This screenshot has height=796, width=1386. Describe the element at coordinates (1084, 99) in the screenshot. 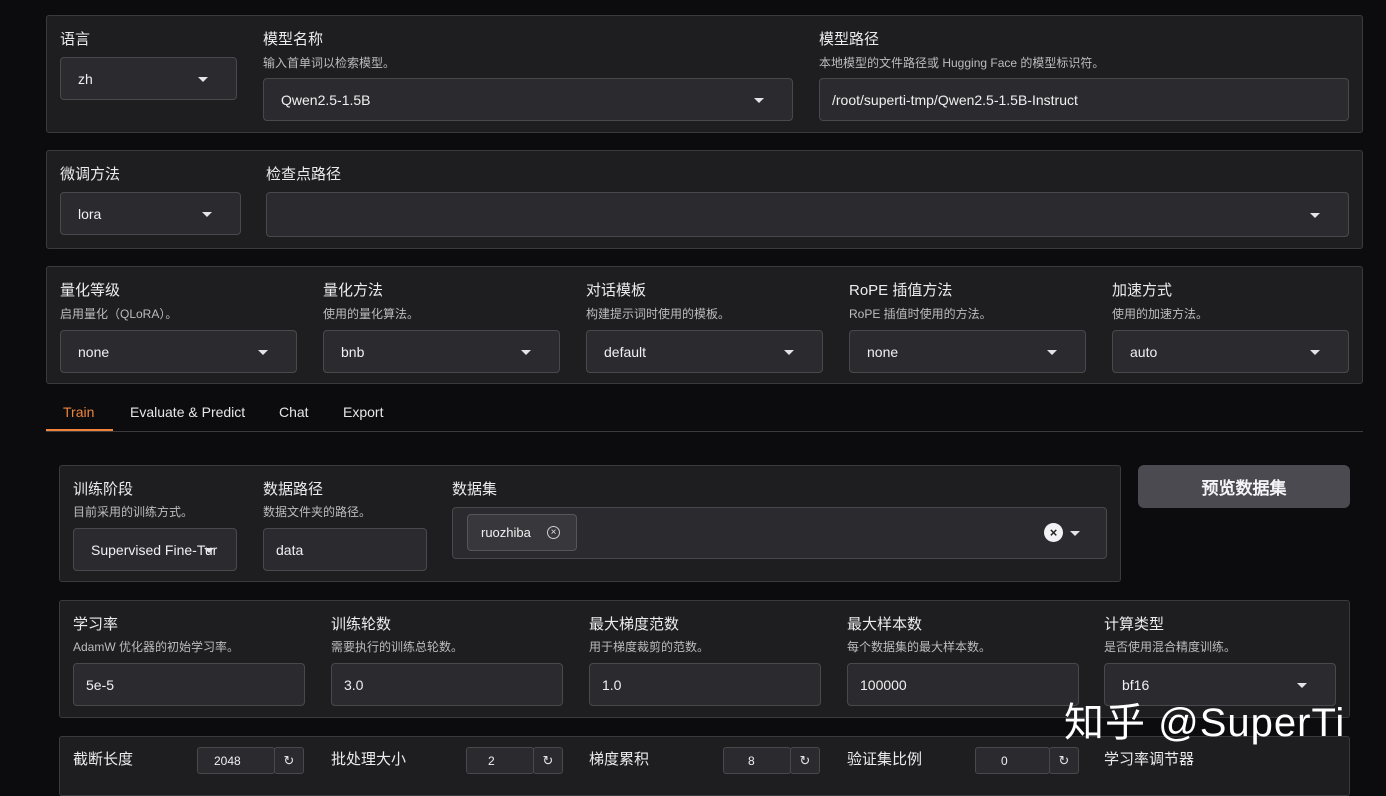

I see `model-path-input: /root/superti-tmp/Qwen2.5-1.5B-Instruct` at that location.